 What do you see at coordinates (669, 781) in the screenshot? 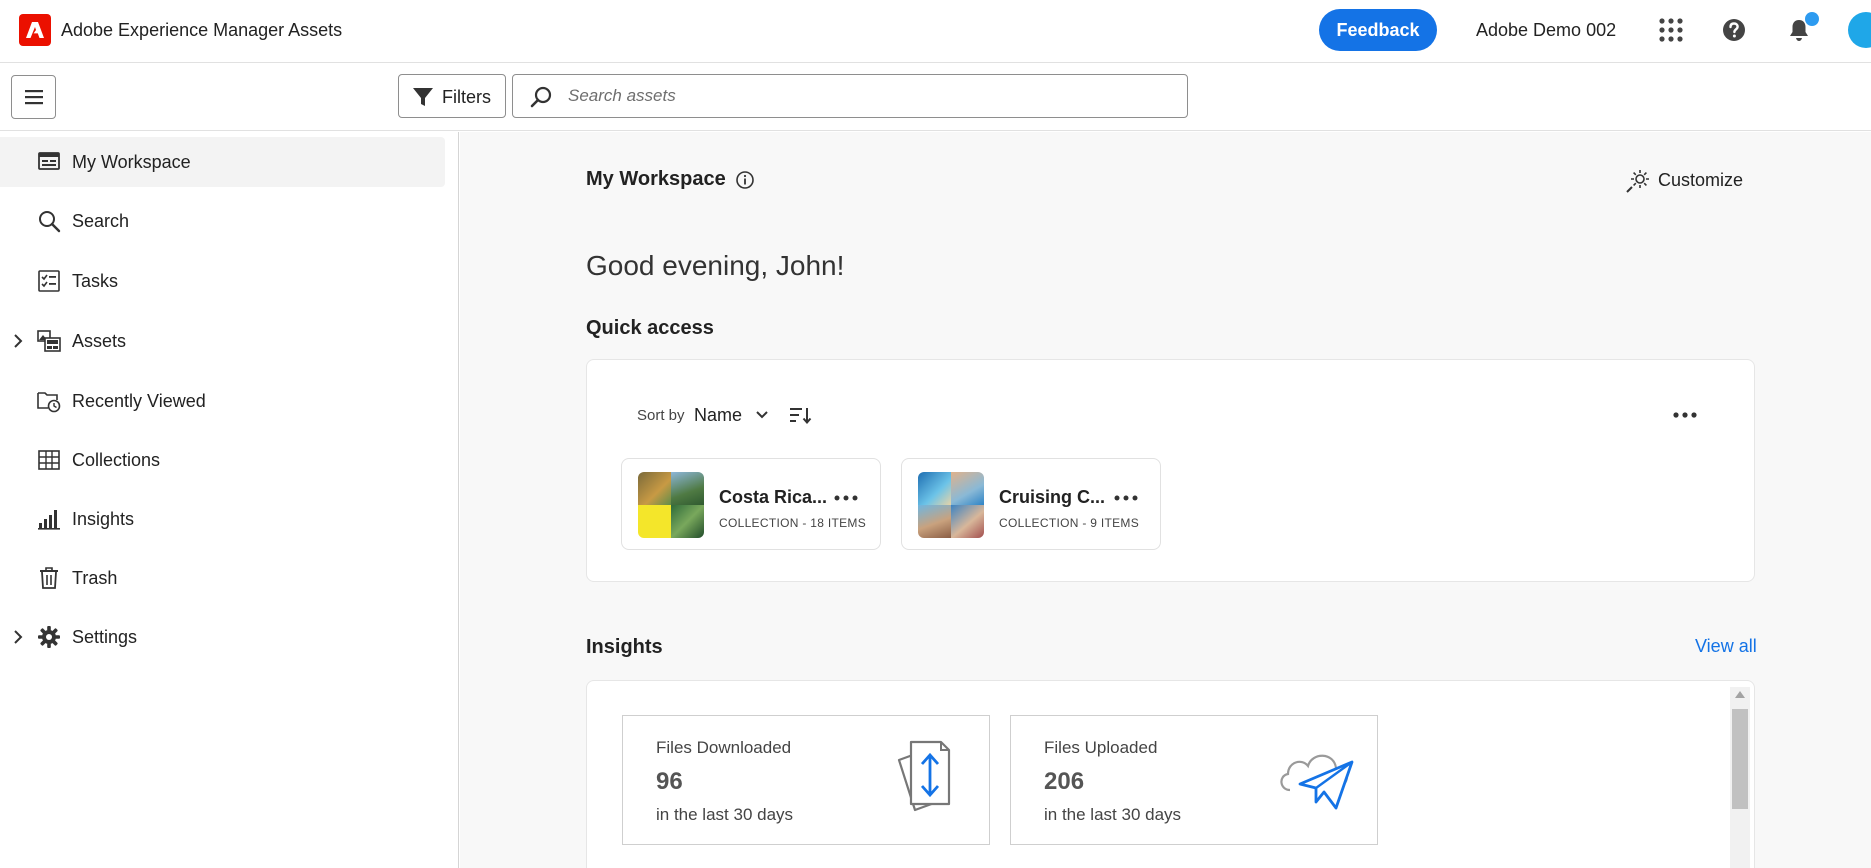
I see `stat-value: 96` at bounding box center [669, 781].